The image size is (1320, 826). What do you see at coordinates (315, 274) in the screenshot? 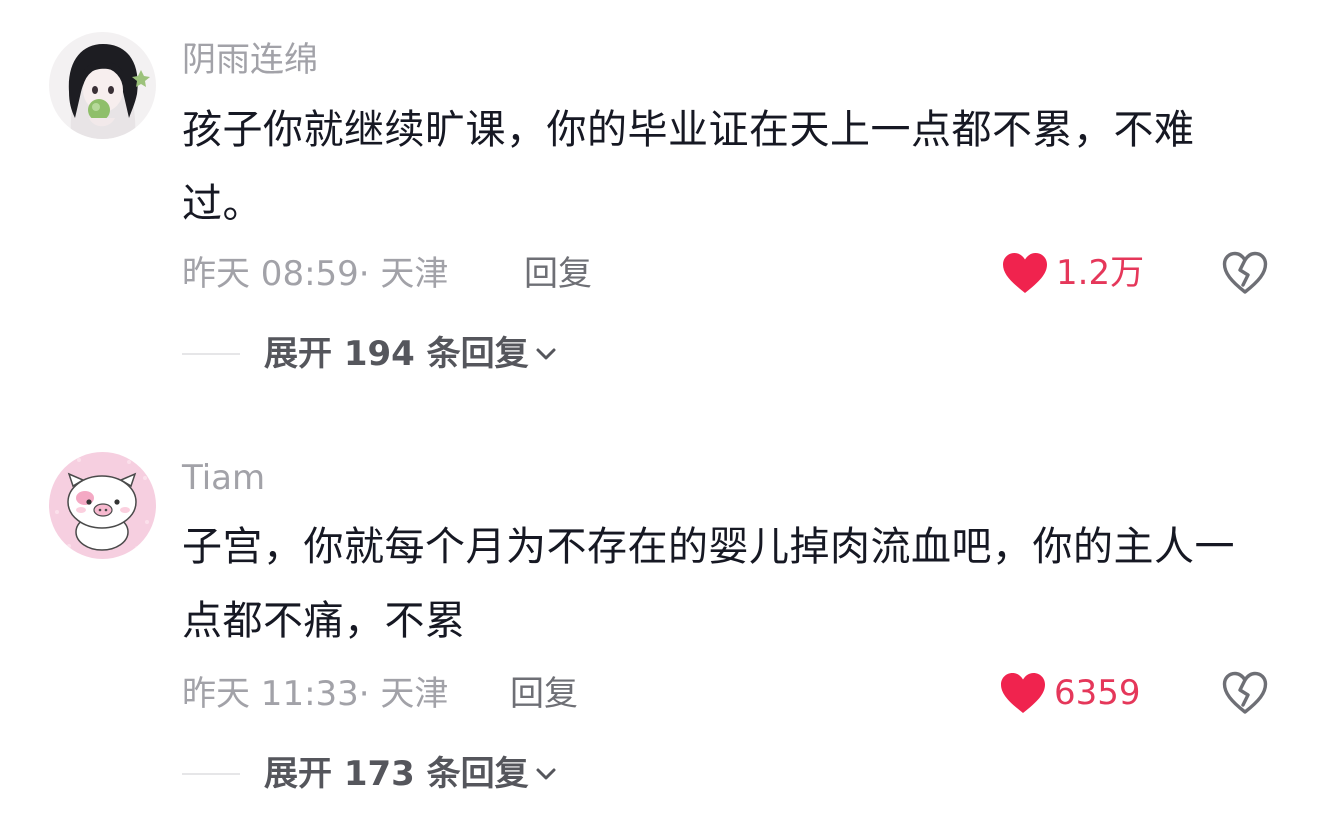
I see `comment-meta: 昨天 08:59· 天津` at bounding box center [315, 274].